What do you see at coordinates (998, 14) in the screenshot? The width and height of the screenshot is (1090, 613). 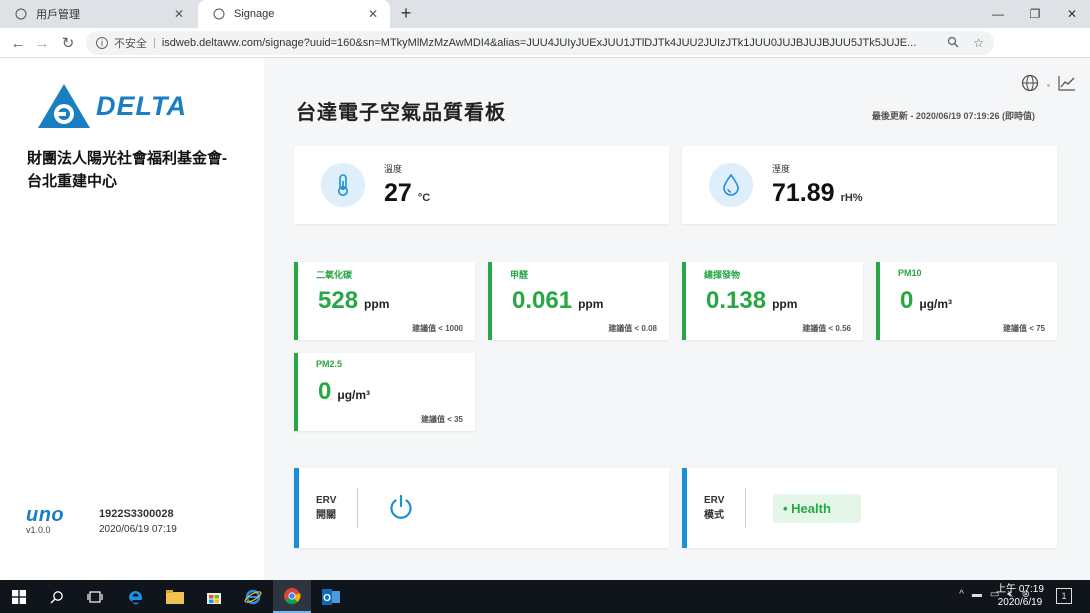 I see `minimize-button: —` at bounding box center [998, 14].